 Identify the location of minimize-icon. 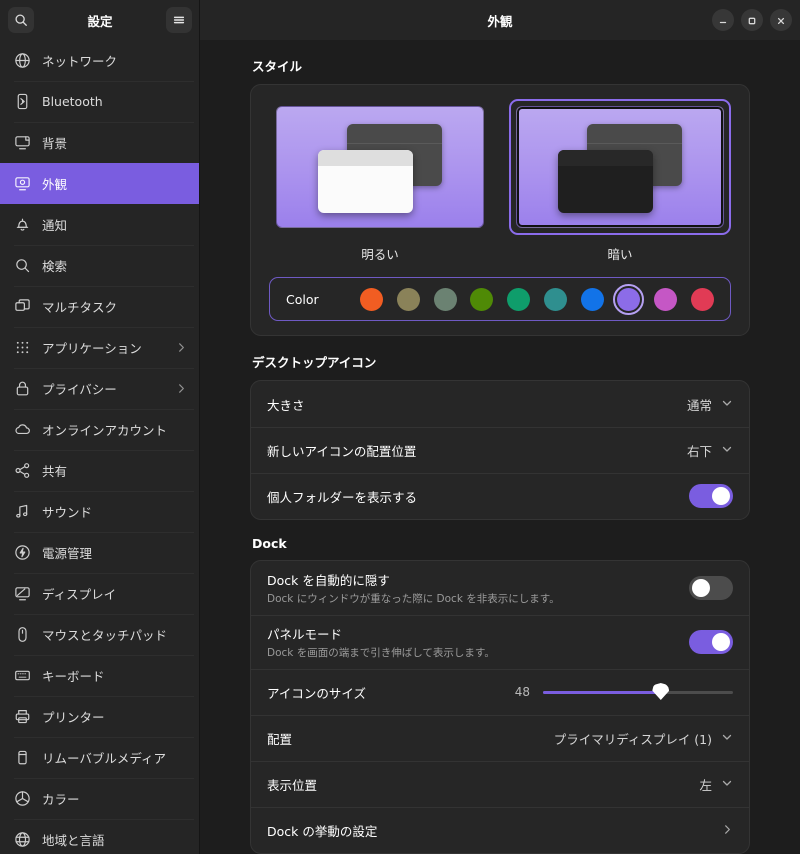
(723, 20).